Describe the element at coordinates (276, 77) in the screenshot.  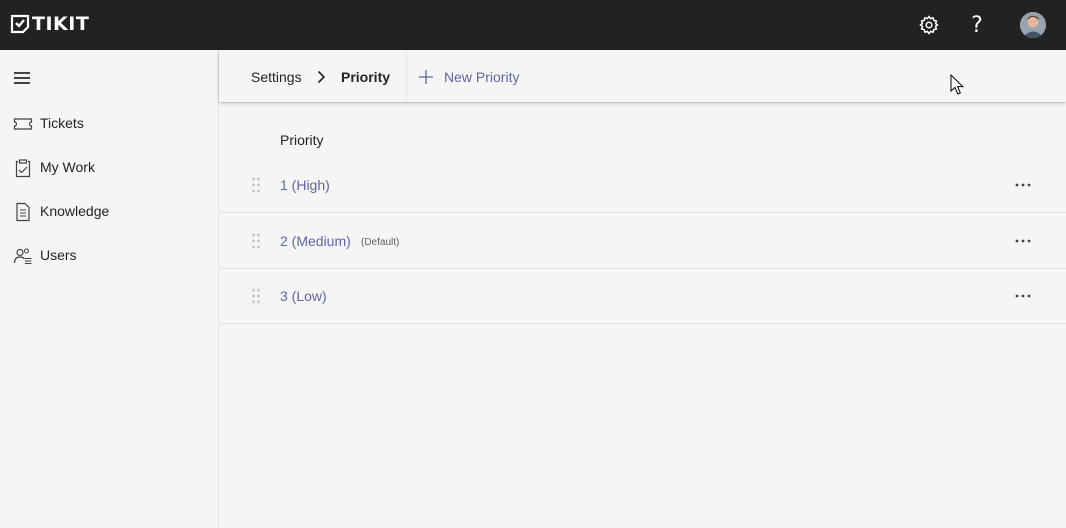
I see `breadcrumb-settings-link: Settings` at that location.